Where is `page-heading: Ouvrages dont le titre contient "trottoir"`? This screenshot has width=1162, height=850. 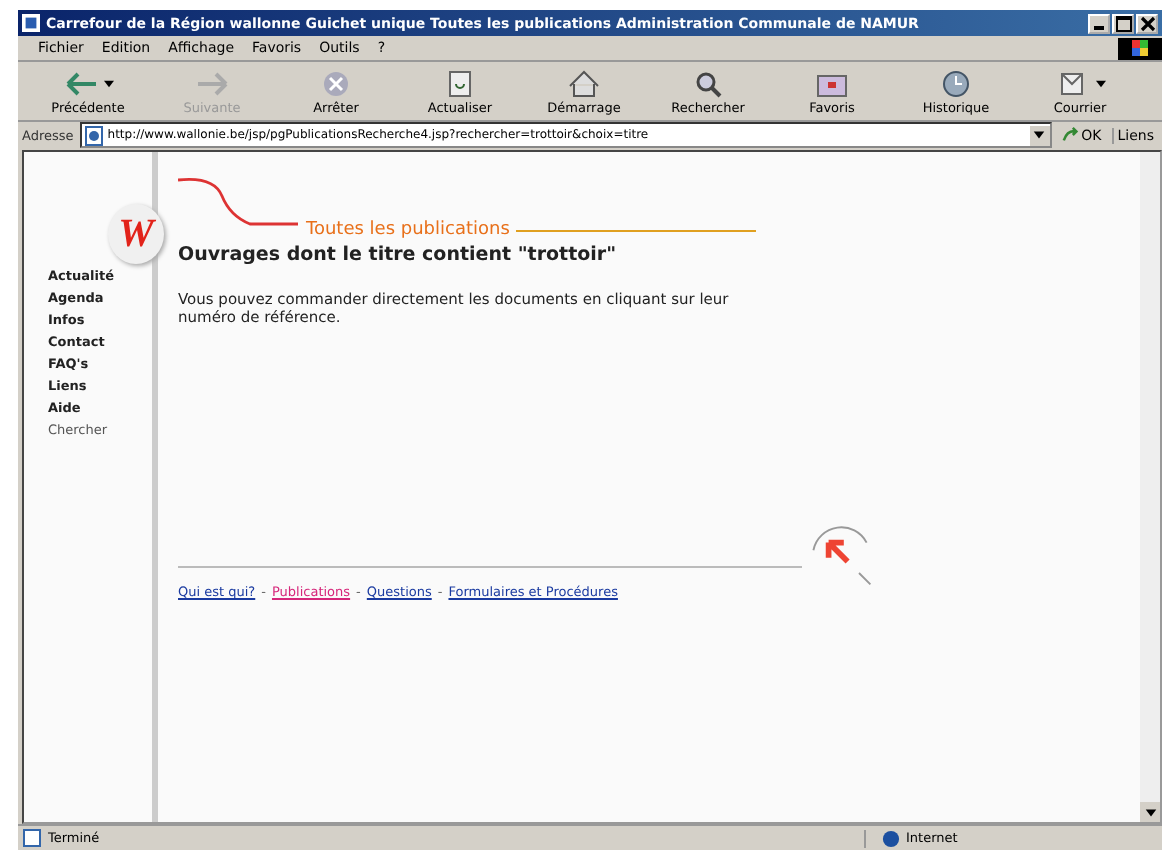
page-heading: Ouvrages dont le titre contient "trottoir" is located at coordinates (398, 255).